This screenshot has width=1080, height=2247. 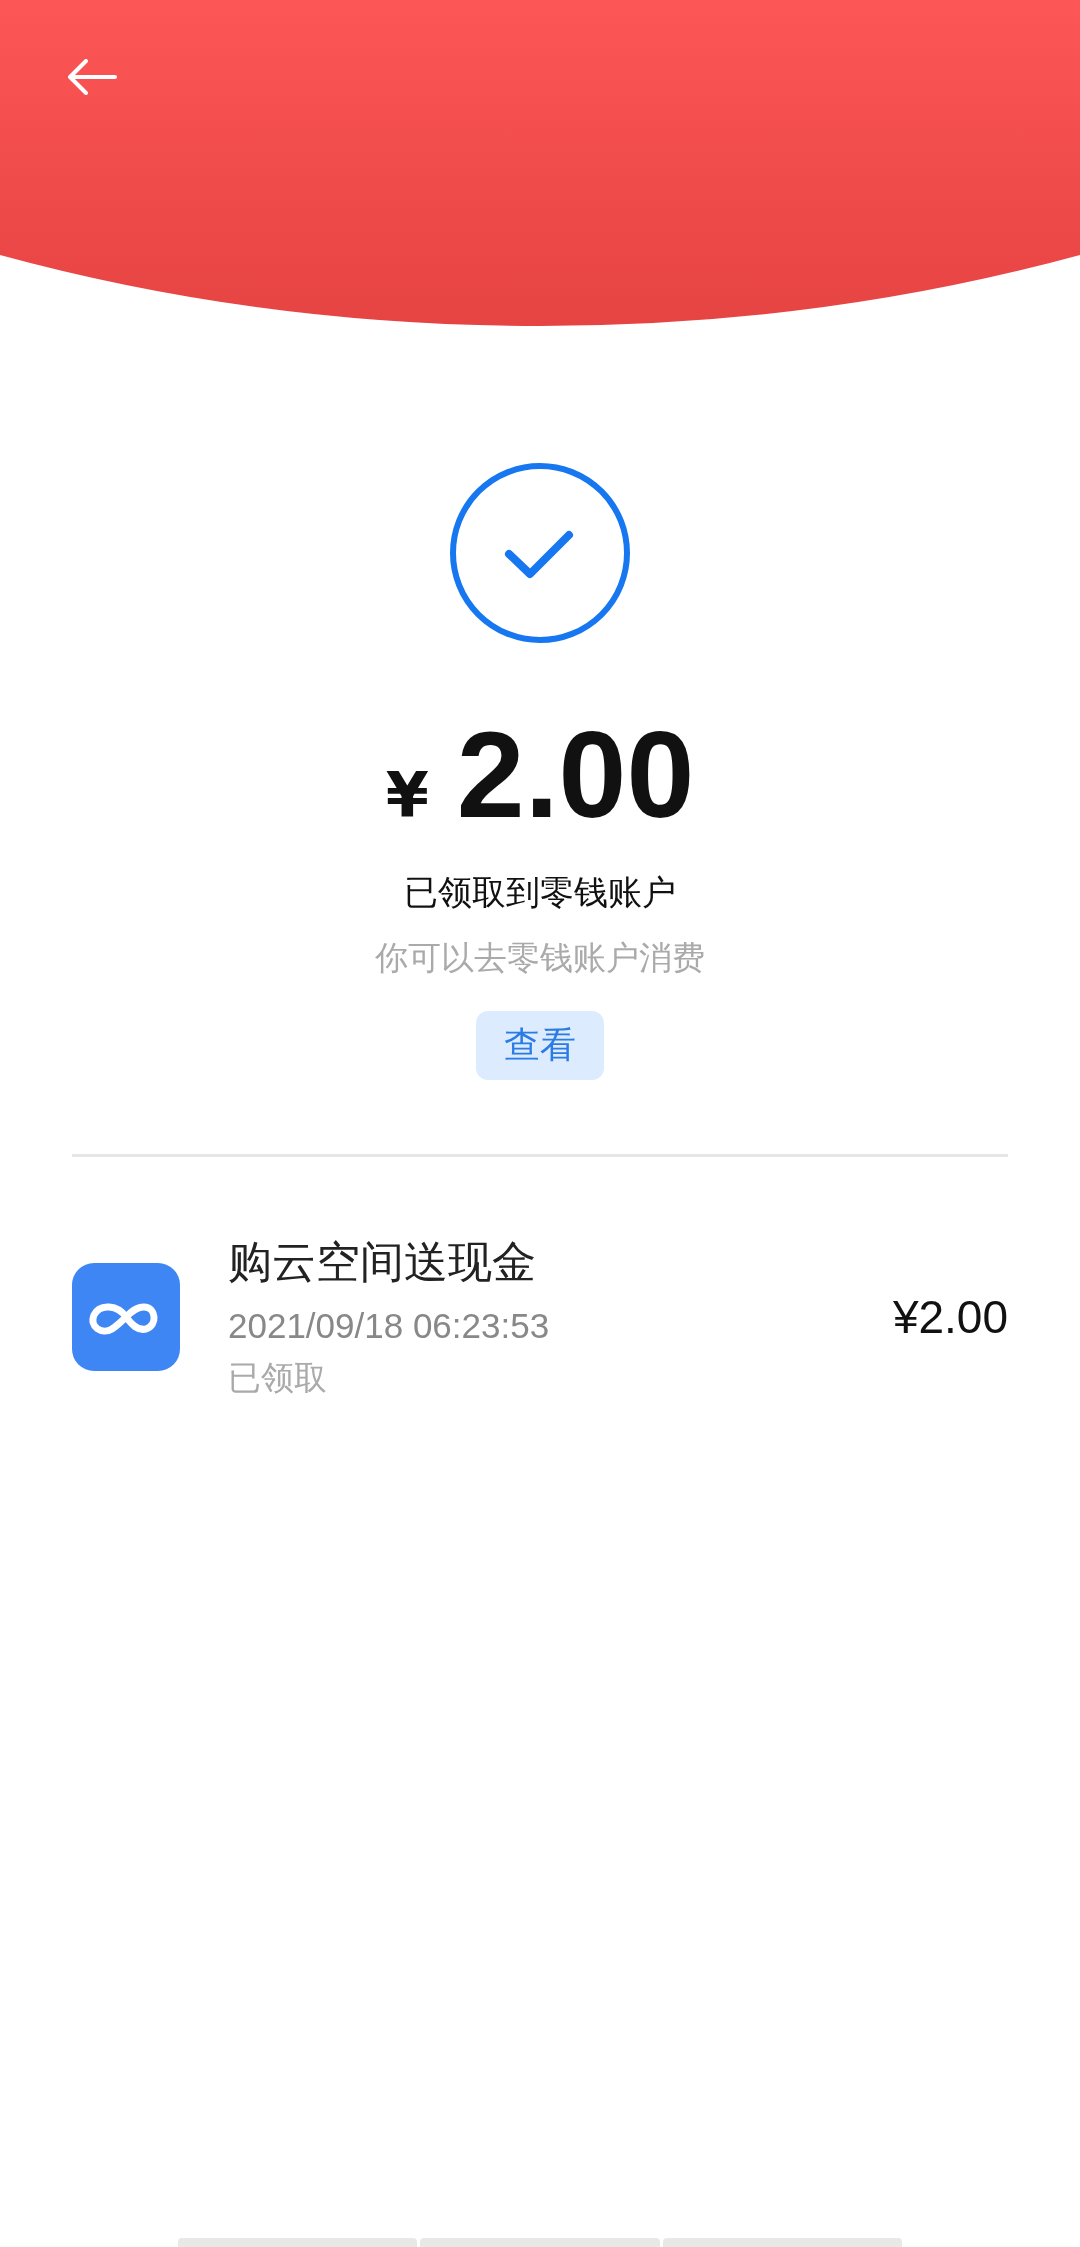 I want to click on back-arrow-icon, so click(x=92, y=77).